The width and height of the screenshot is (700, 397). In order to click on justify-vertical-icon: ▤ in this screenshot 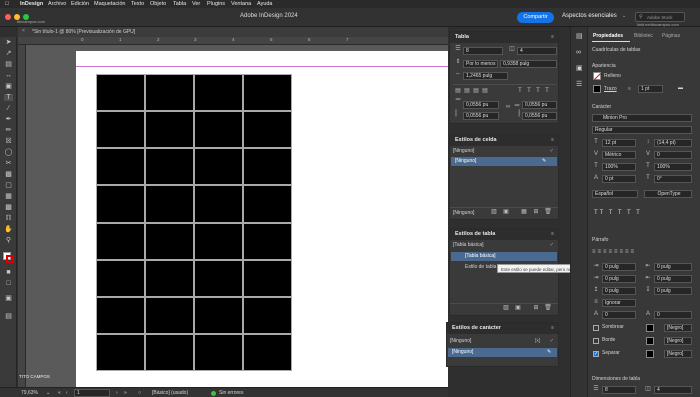, I will do `click(485, 91)`.